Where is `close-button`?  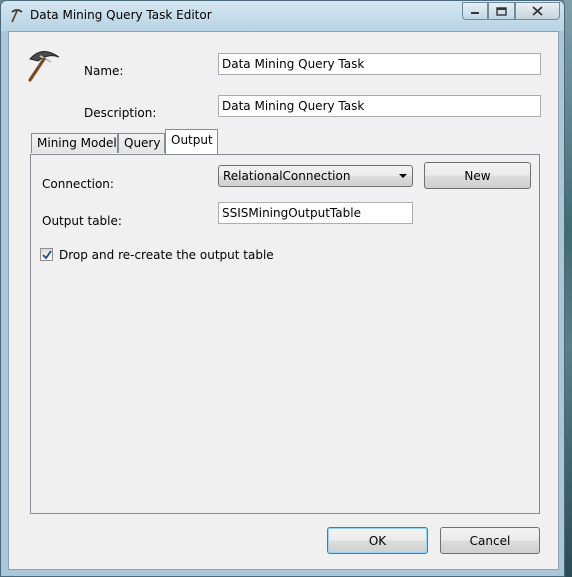 close-button is located at coordinates (537, 11).